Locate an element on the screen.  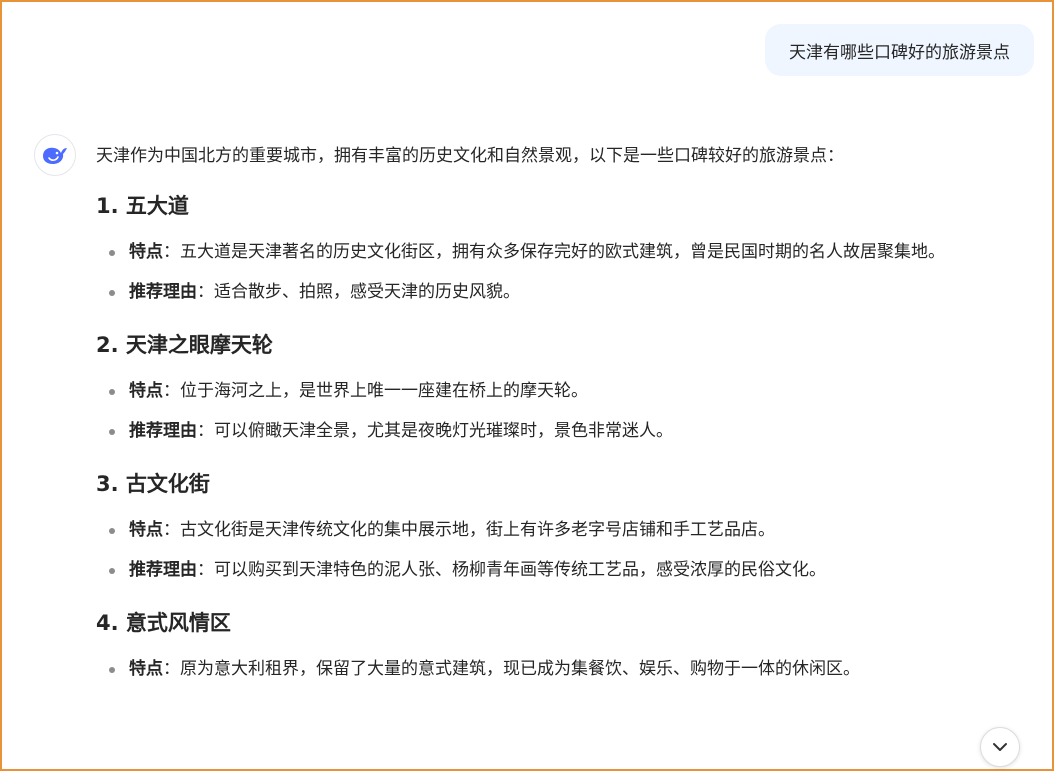
assistant-avatar is located at coordinates (55, 155).